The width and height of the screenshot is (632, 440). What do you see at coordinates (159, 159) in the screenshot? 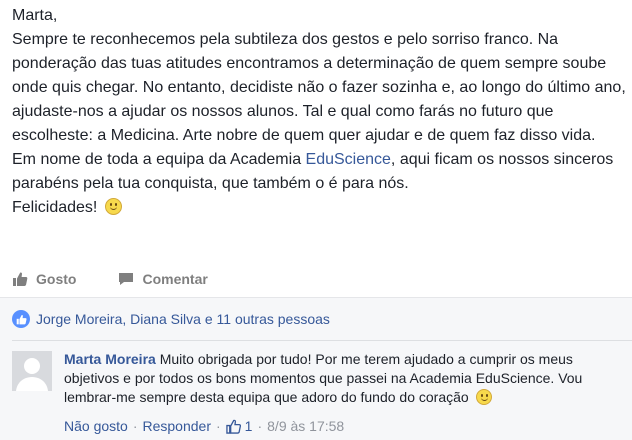
I see `post-text: Em nome de toda a equipa da Academia` at bounding box center [159, 159].